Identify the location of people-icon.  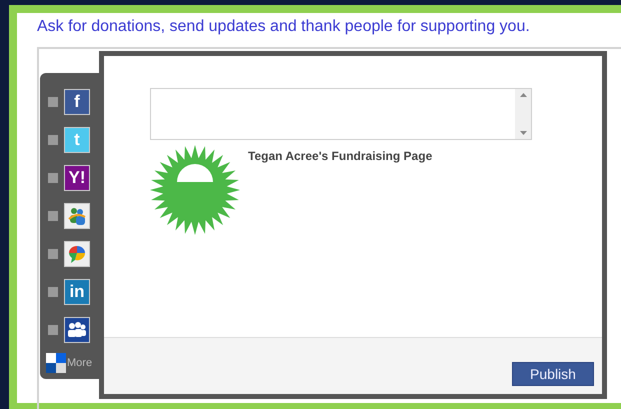
(77, 330).